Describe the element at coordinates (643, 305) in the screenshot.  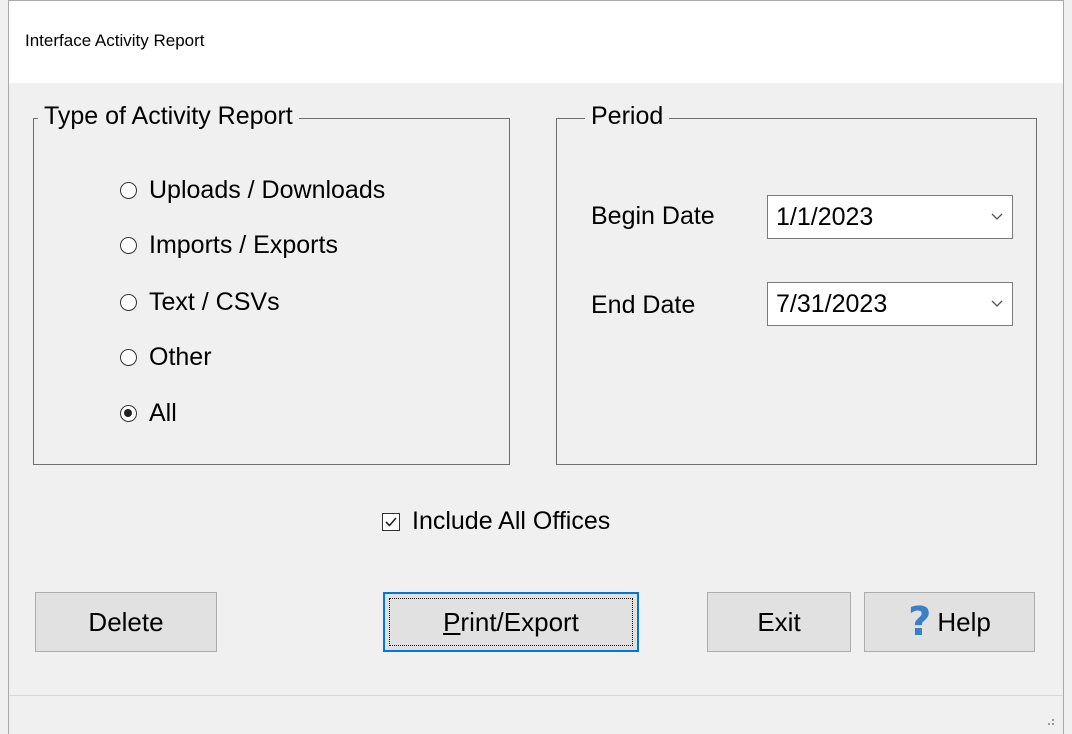
I see `end-date-label: End Date` at that location.